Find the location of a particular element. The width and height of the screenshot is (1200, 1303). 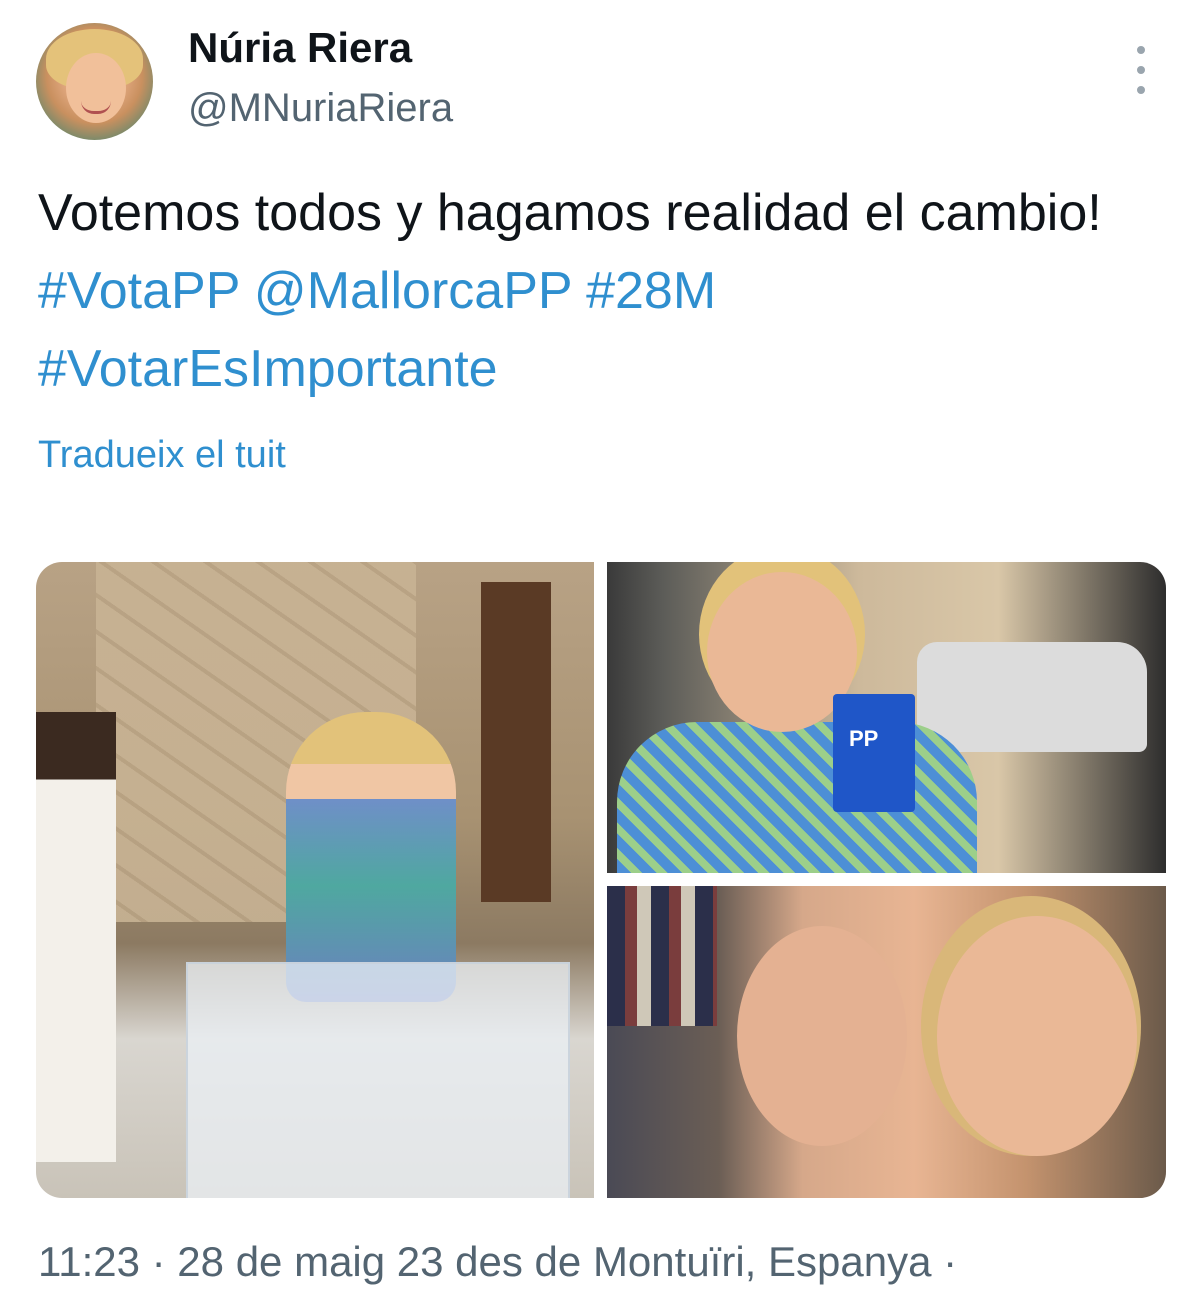

selfie-face-left is located at coordinates (822, 1036).